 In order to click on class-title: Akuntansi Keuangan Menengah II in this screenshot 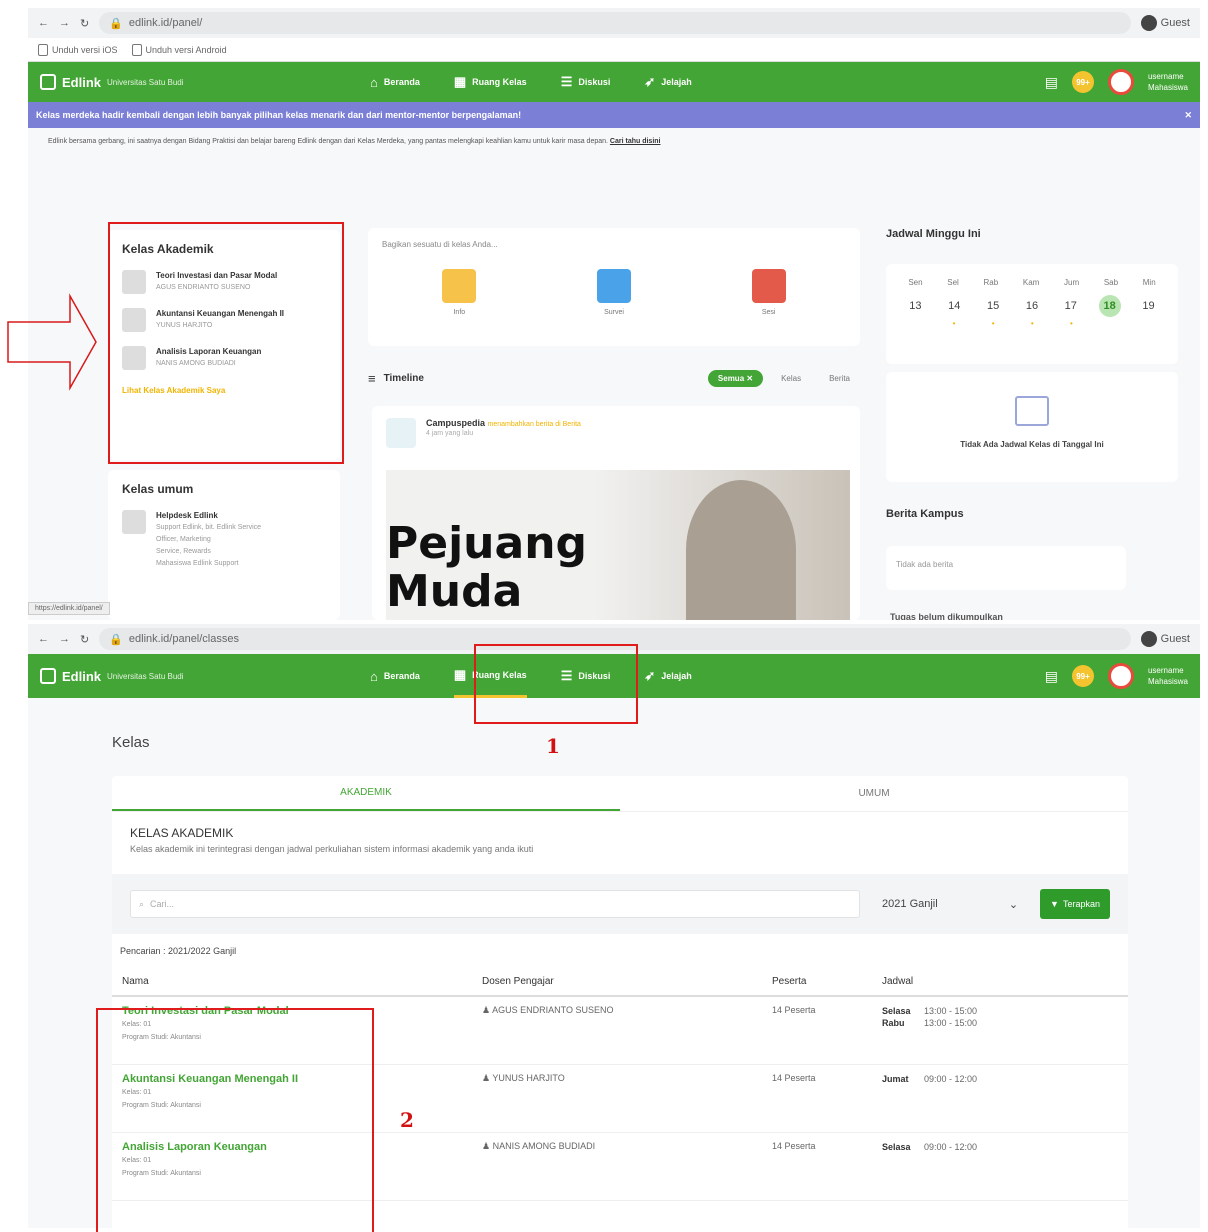, I will do `click(220, 313)`.